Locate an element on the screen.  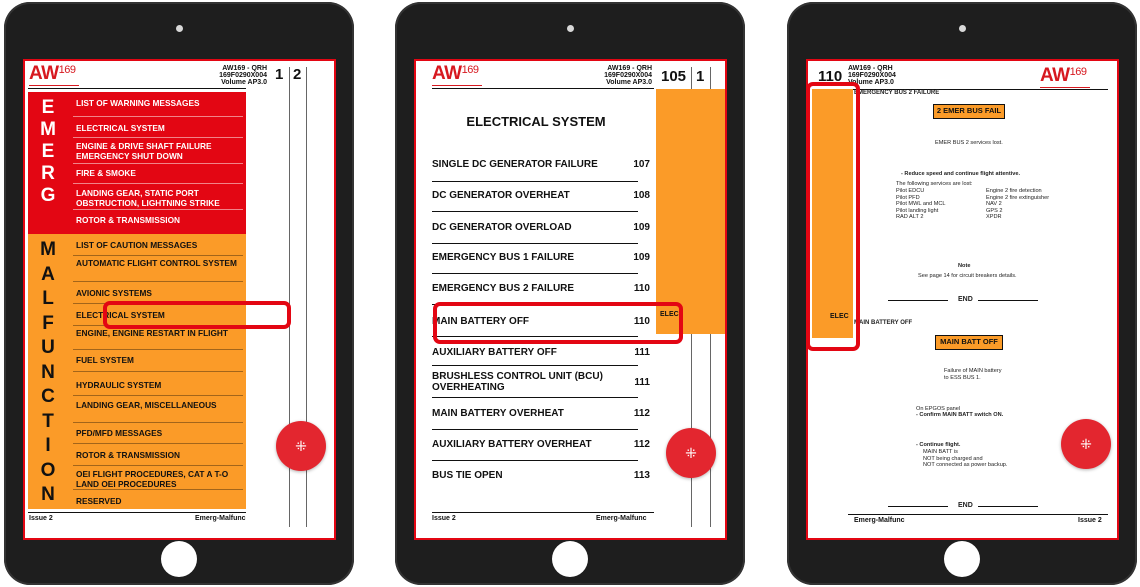
malfunction-vertical-label: MALFUNCTION is located at coordinates (48, 372).